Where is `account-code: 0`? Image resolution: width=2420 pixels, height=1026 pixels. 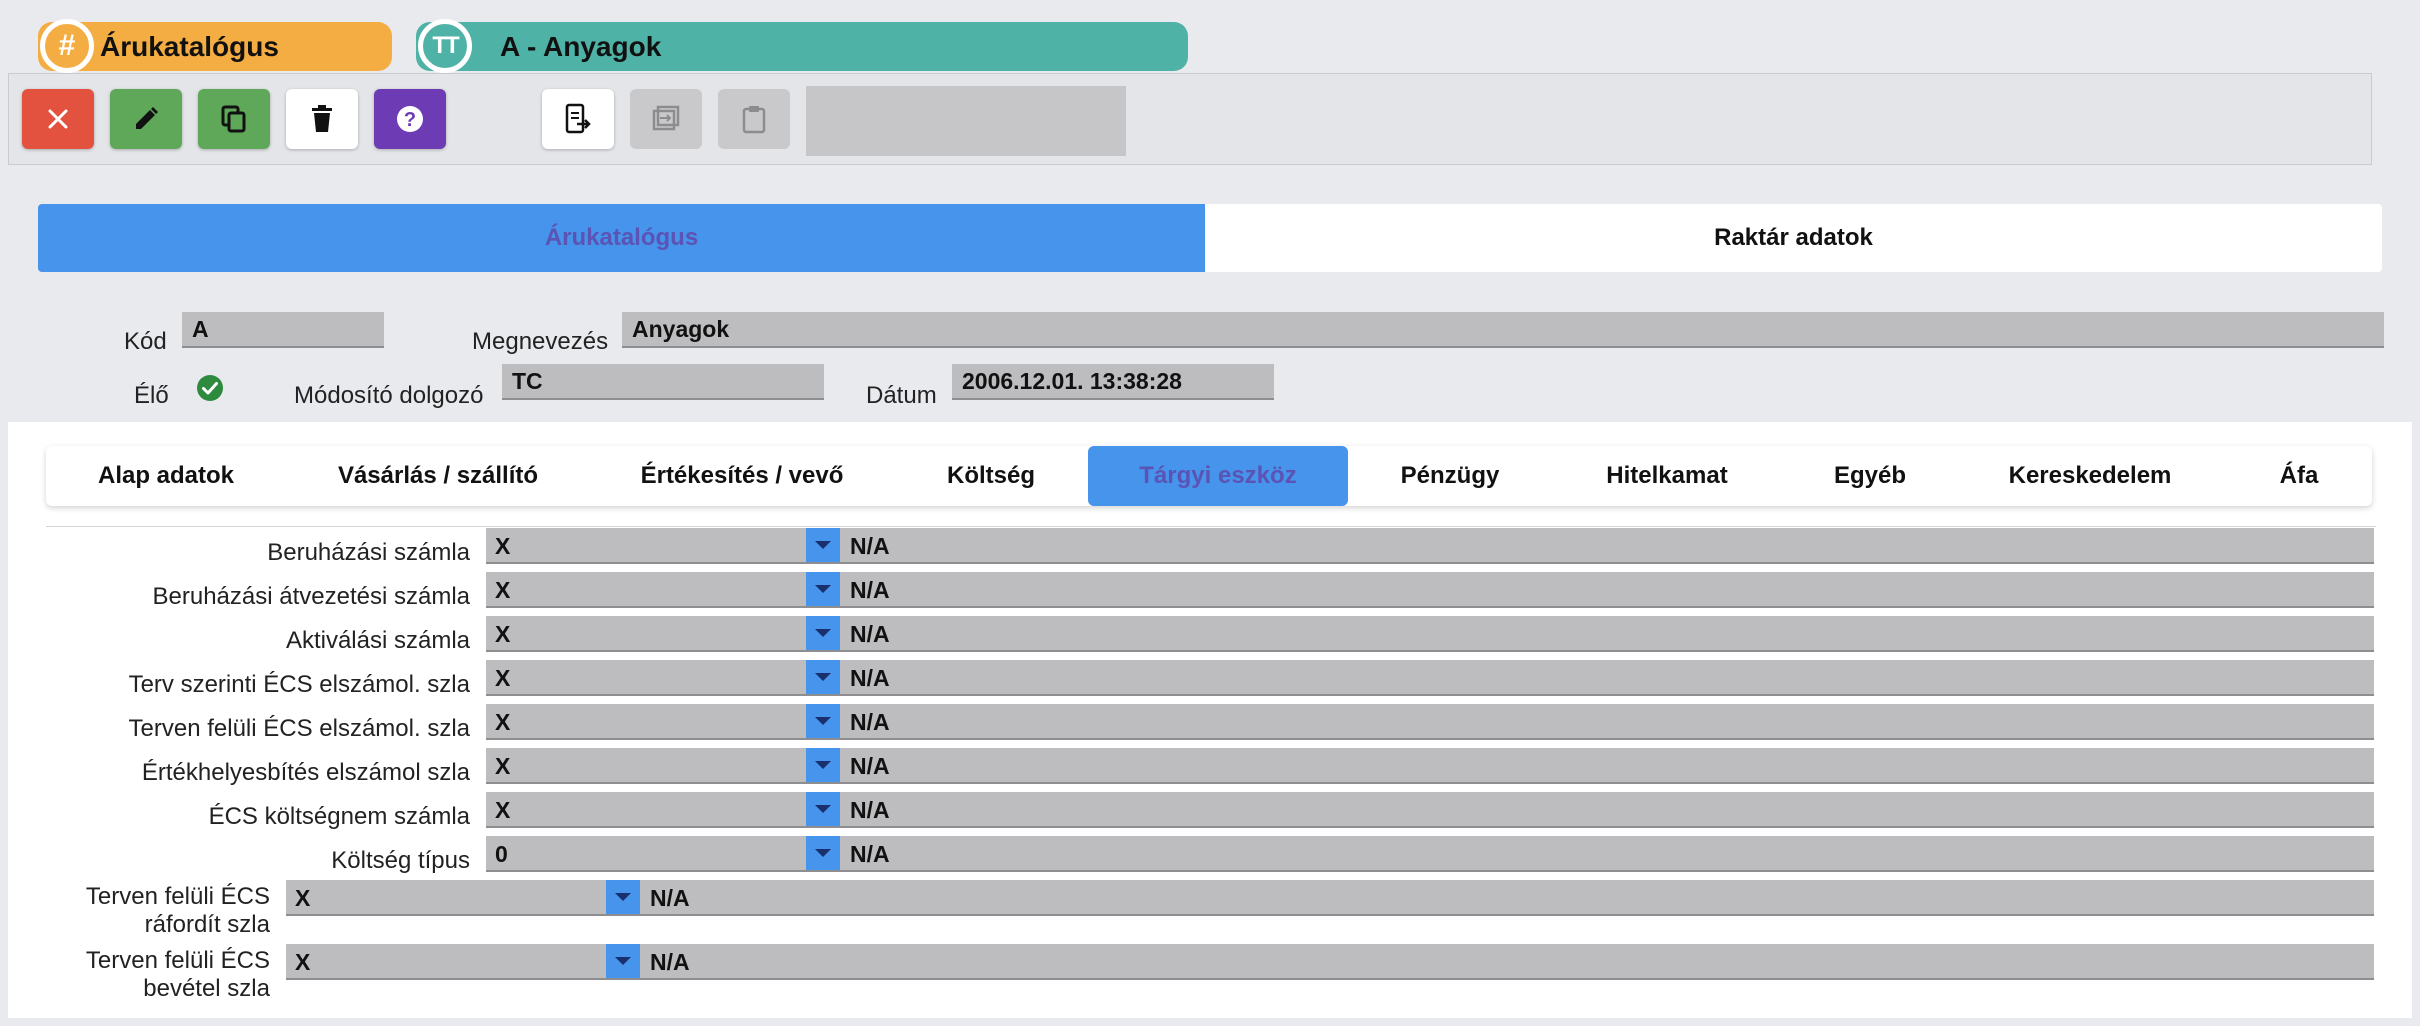 account-code: 0 is located at coordinates (501, 854).